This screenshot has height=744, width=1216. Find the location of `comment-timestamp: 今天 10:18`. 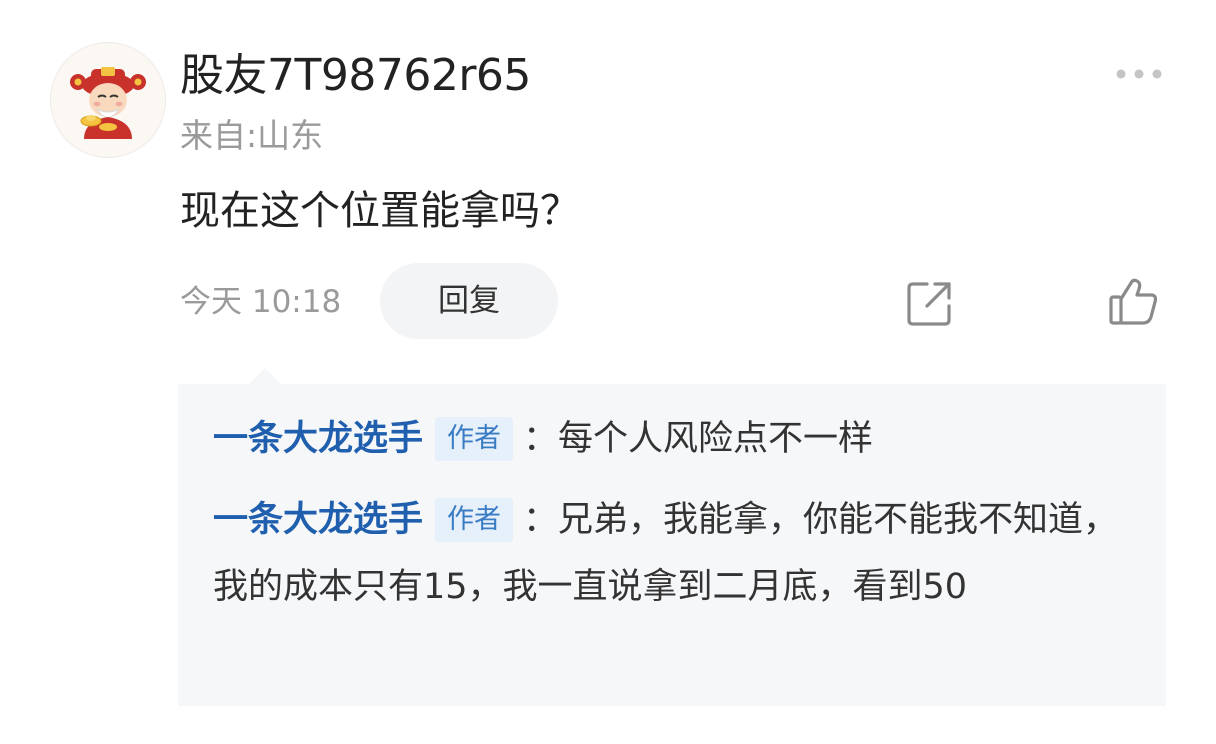

comment-timestamp: 今天 10:18 is located at coordinates (261, 302).